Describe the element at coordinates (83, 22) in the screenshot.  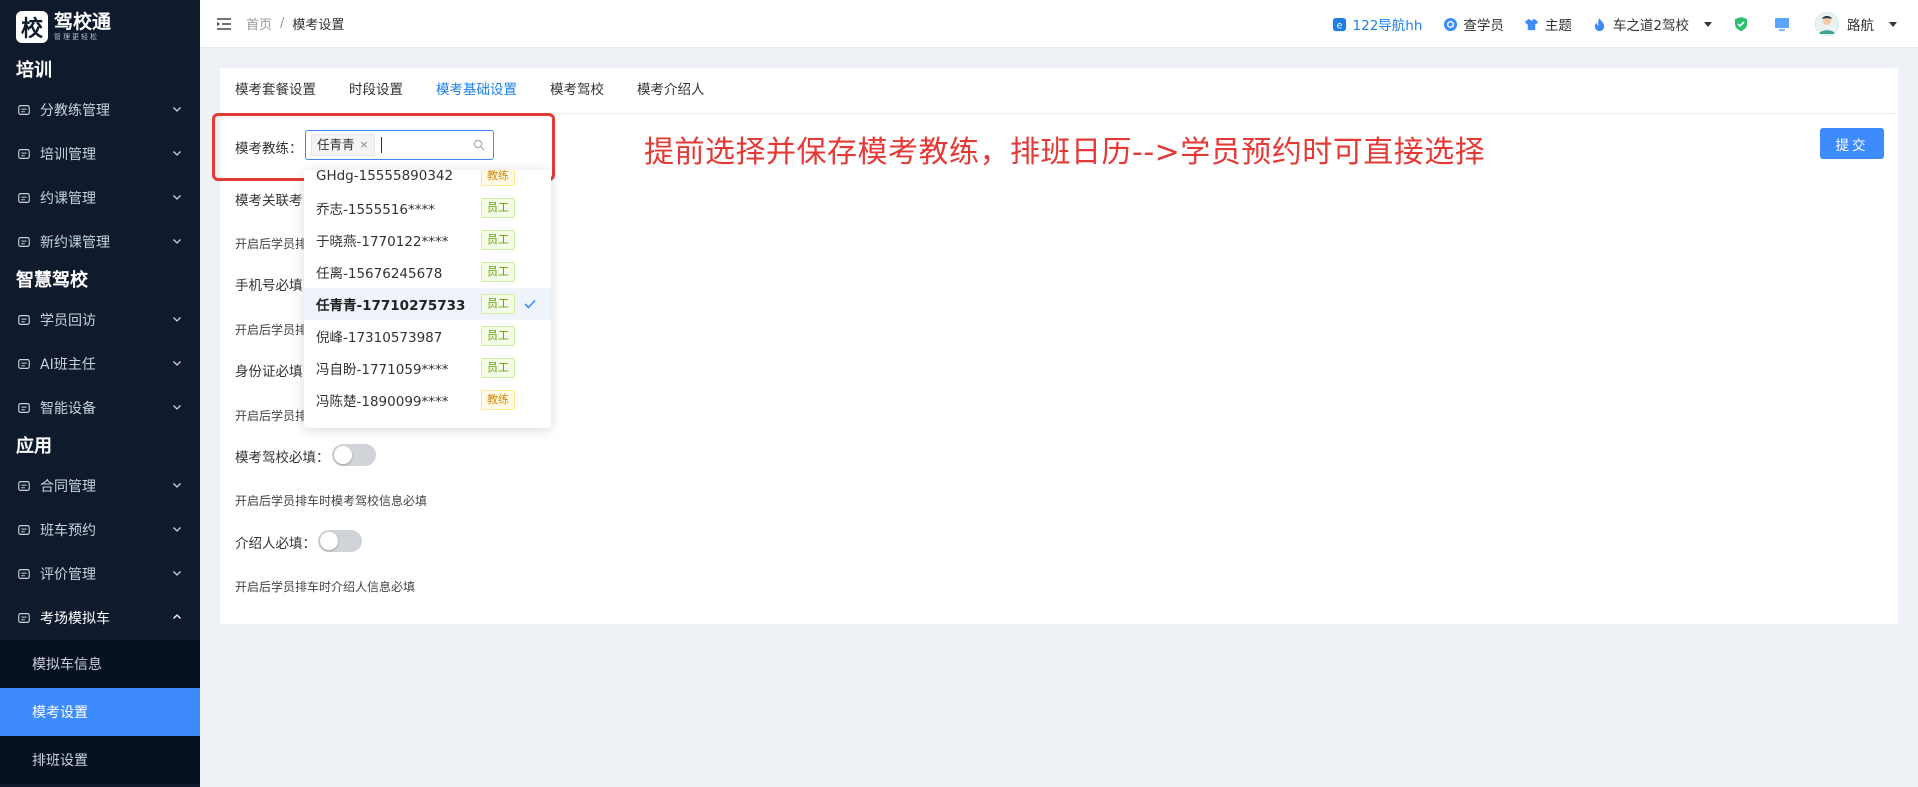
I see `app-title: 驾校通` at that location.